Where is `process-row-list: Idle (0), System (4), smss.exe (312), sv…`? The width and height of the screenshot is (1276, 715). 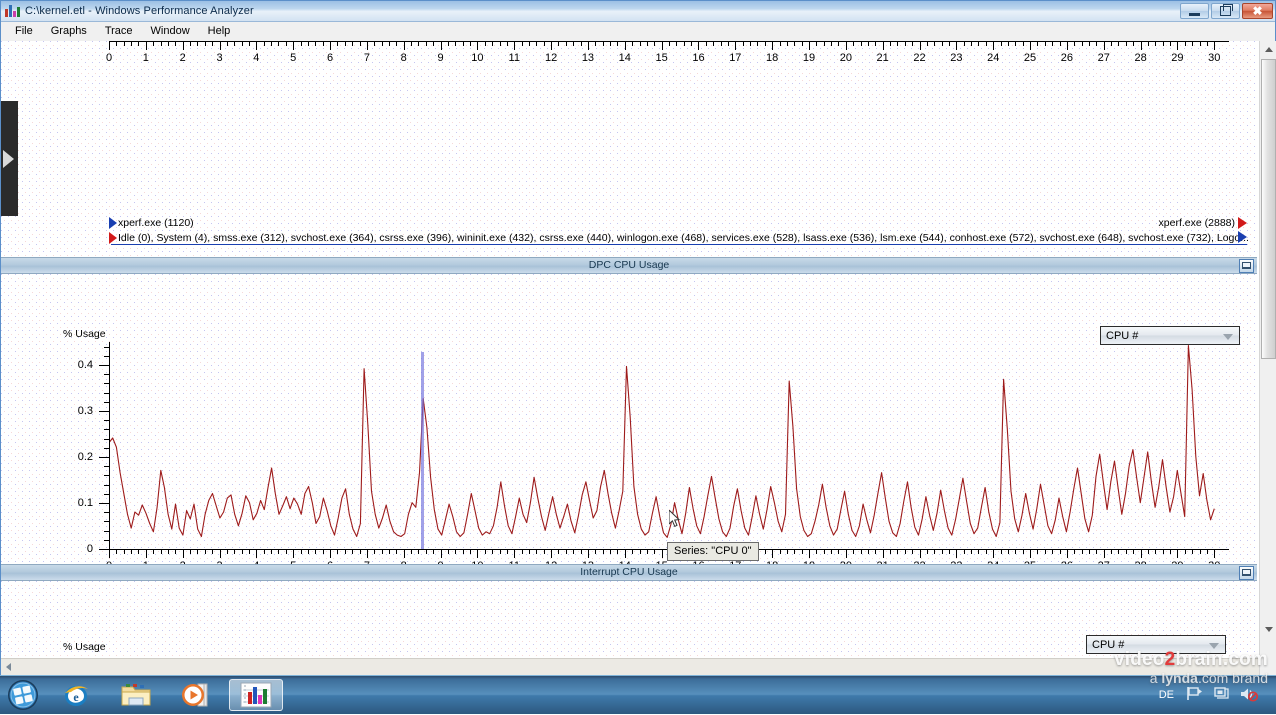 process-row-list: Idle (0), System (4), smss.exe (312), sv… is located at coordinates (679, 237).